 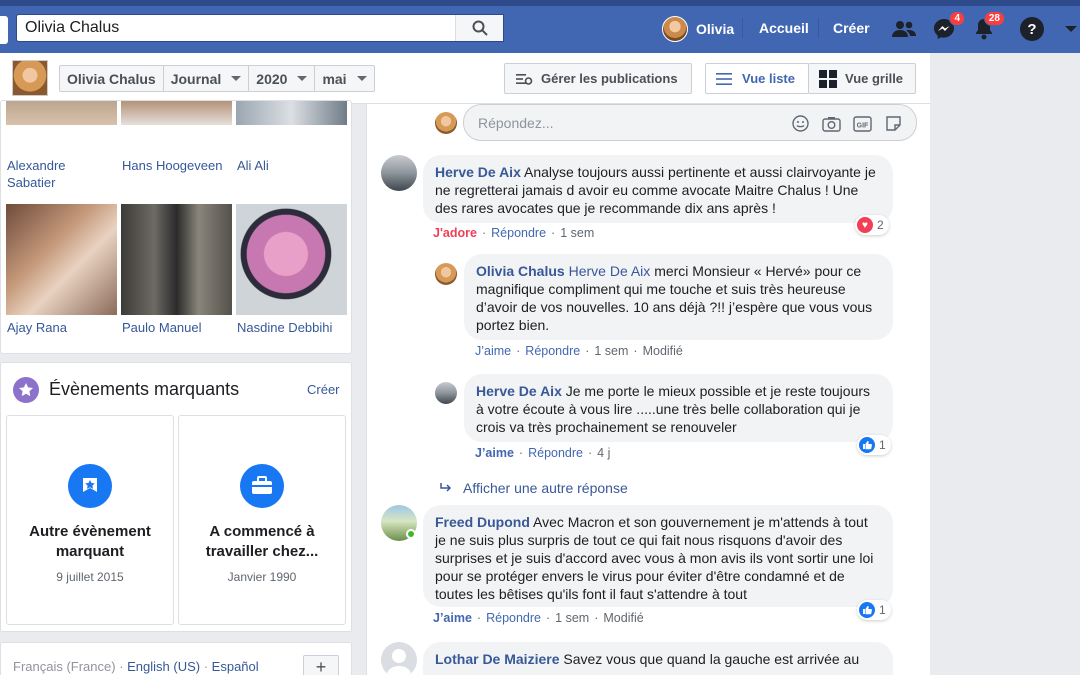 I want to click on photo-button, so click(x=831, y=123).